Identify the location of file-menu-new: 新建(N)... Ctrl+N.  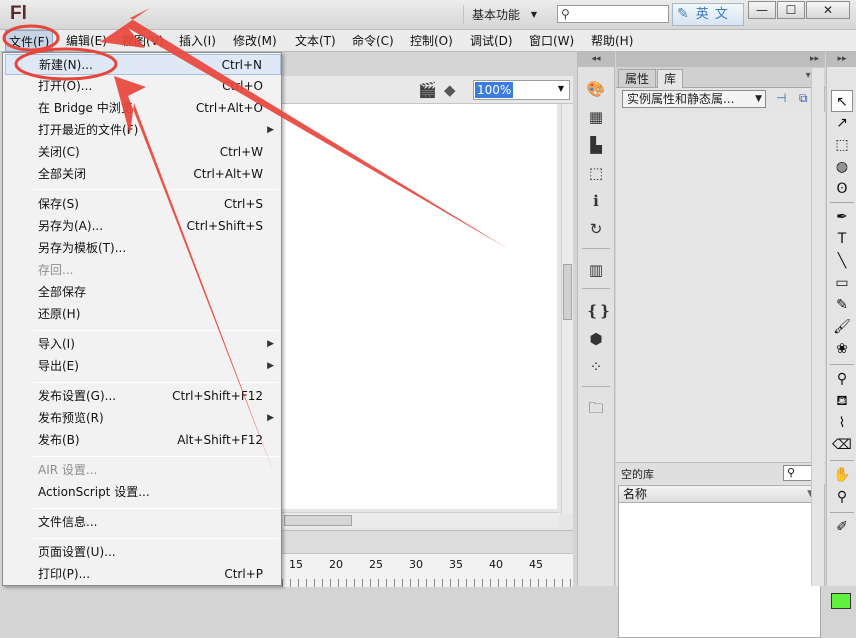
(143, 64).